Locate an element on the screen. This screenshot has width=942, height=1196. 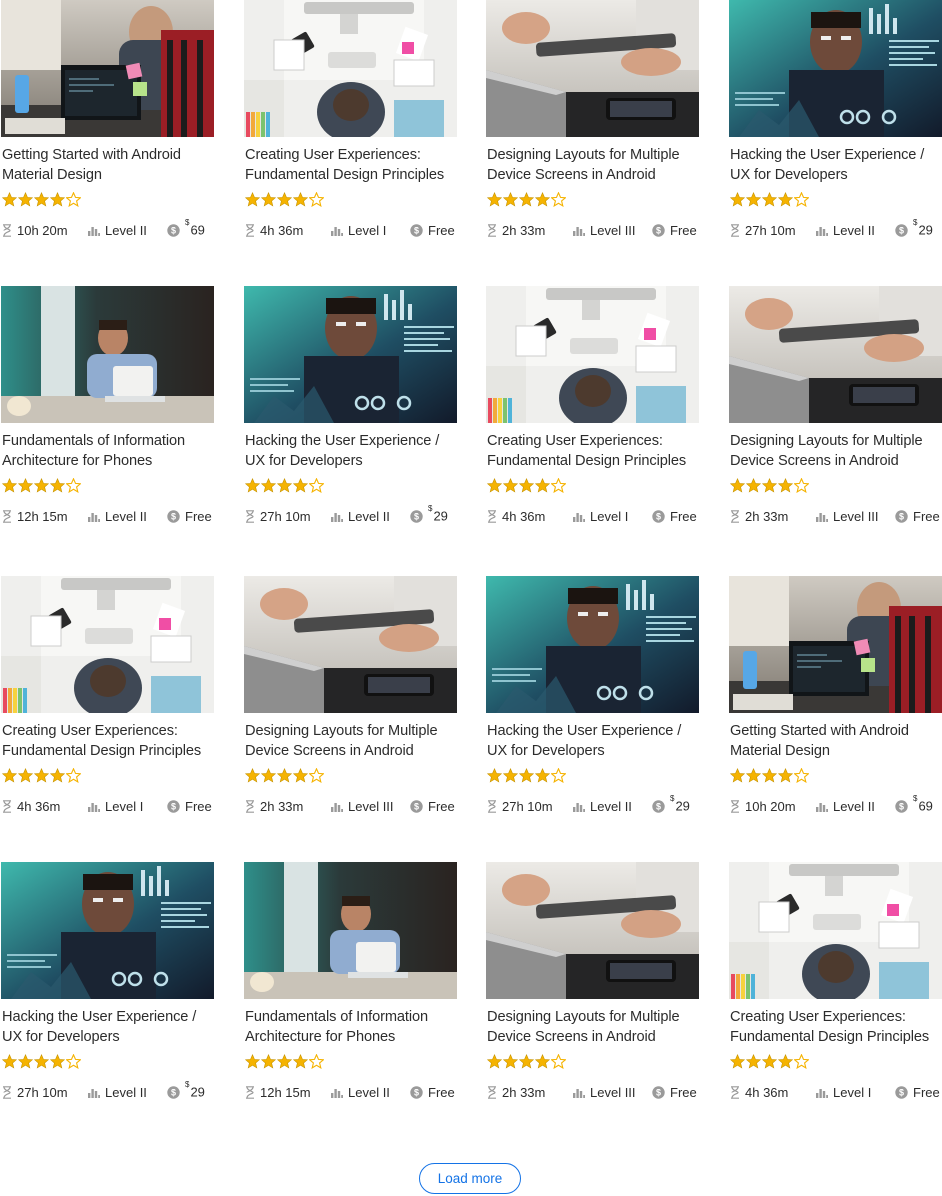
course-meta: 10h 20m Level II $ $69 is located at coordinates (110, 229).